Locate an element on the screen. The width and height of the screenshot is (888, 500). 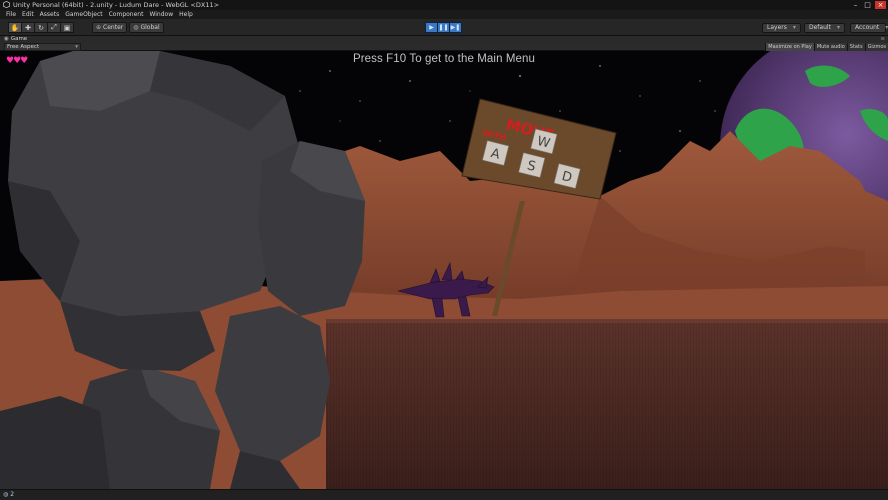
maximize-on-play-toggle: Maximize on Play is located at coordinates (789, 47).